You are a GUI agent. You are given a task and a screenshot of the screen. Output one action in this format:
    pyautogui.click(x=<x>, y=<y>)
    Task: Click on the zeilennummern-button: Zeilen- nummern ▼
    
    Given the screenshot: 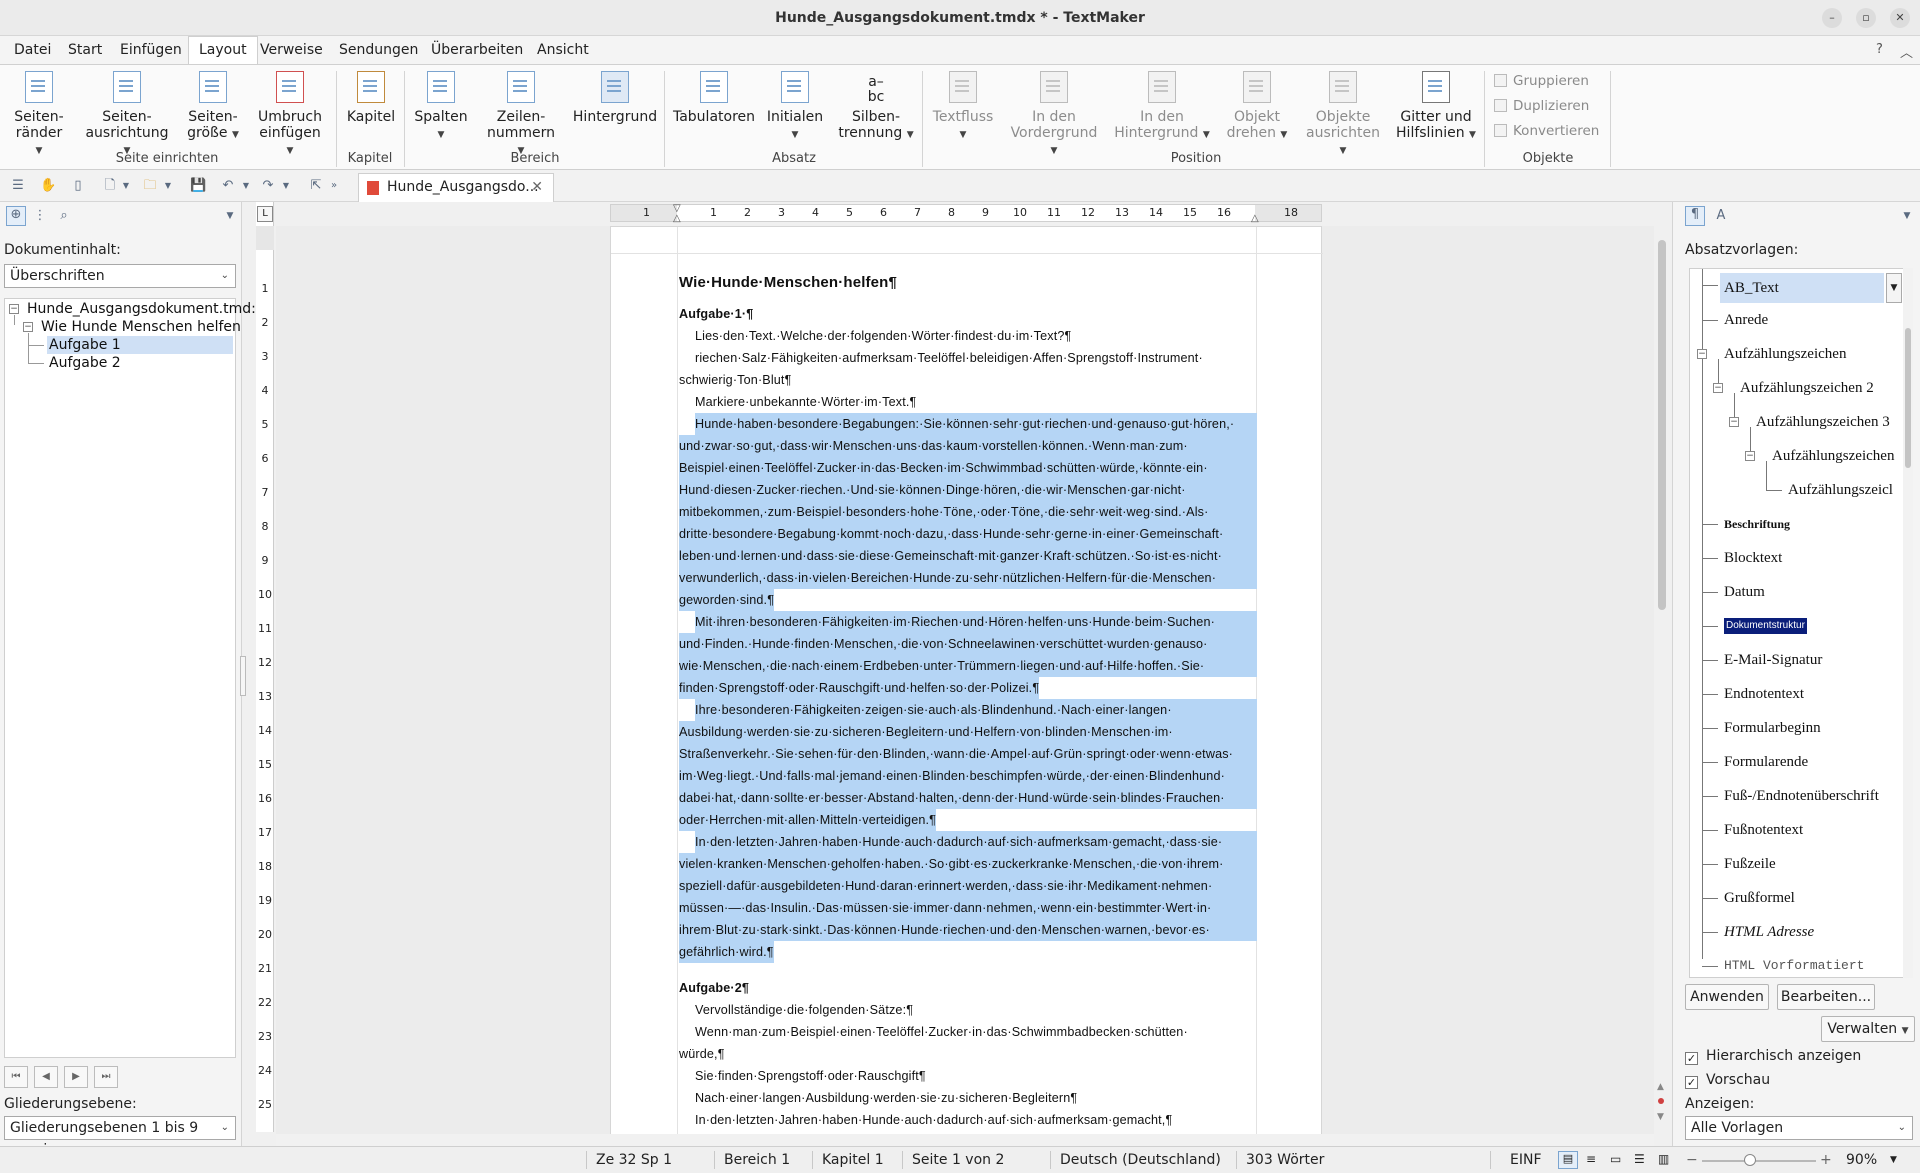 What is the action you would take?
    pyautogui.click(x=521, y=115)
    